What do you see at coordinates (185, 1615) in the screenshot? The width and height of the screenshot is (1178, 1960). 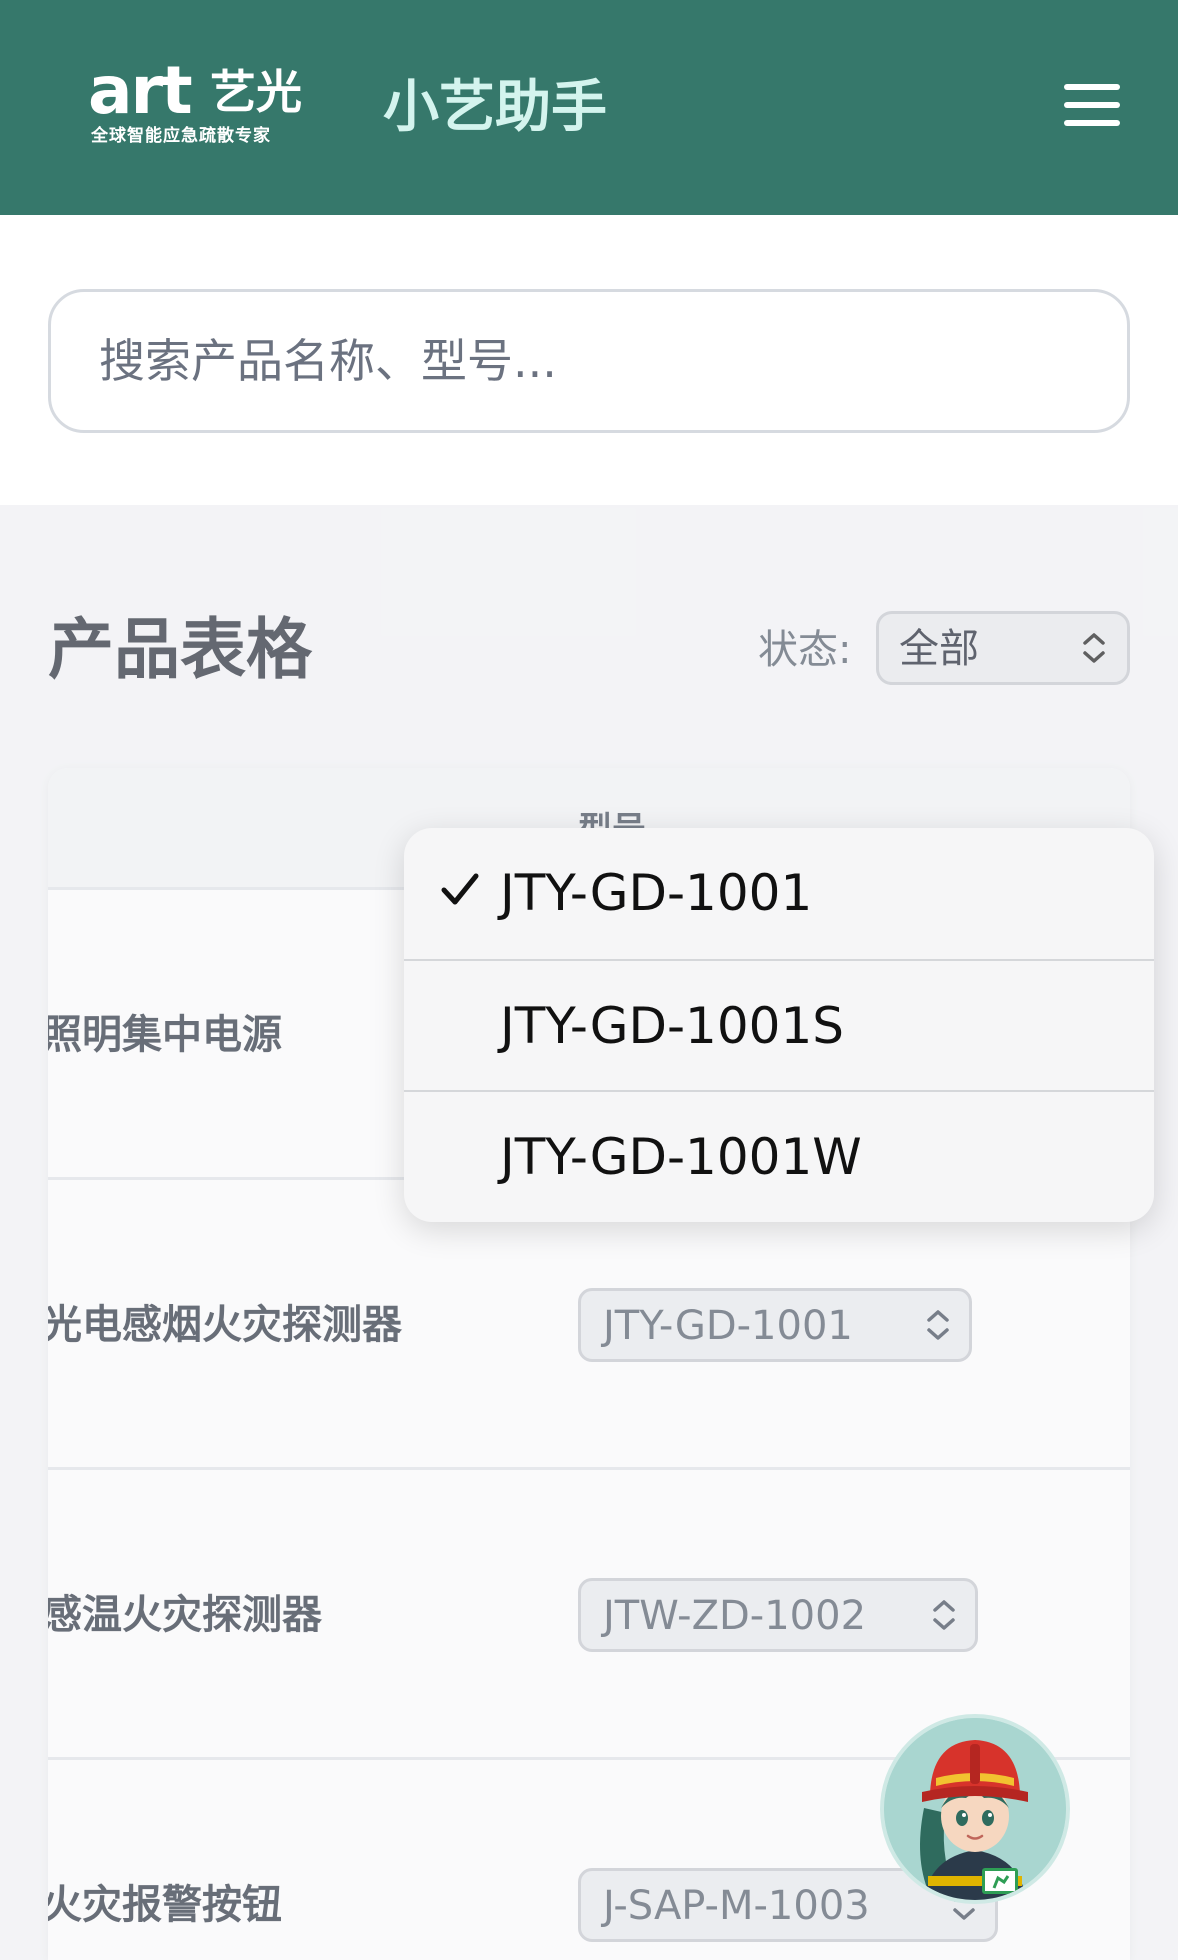 I see `product-name: 感温火灾探测器` at bounding box center [185, 1615].